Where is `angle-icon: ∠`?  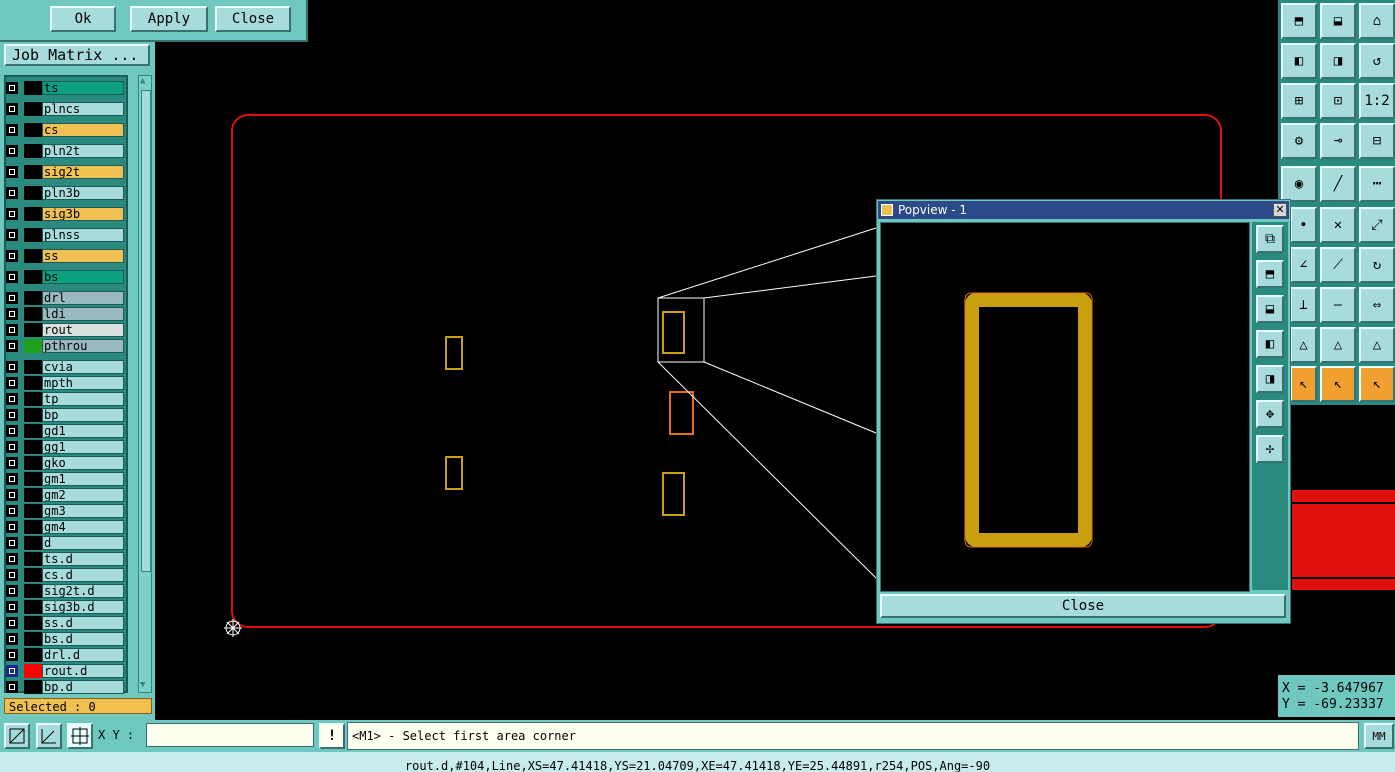
angle-icon: ∠ is located at coordinates (1303, 265).